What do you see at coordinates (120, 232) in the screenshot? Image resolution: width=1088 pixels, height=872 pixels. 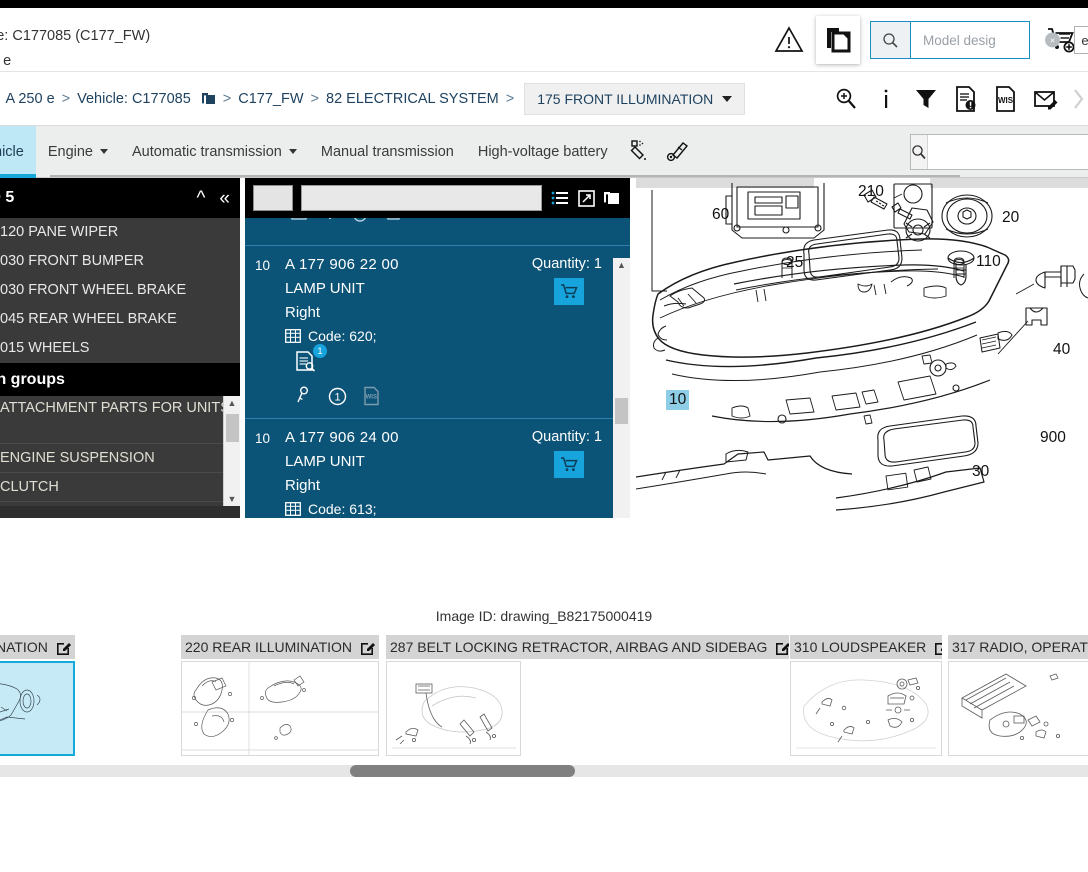 I see `sidebar-item-pane-wiper: 120 PANE WIPER` at bounding box center [120, 232].